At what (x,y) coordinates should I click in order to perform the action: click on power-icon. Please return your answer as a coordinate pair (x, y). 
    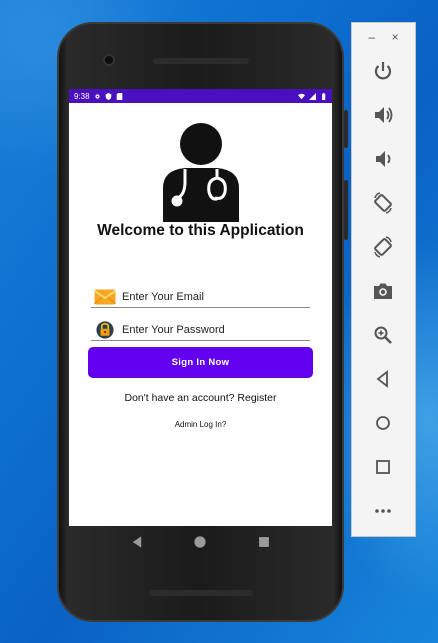
    Looking at the image, I should click on (383, 71).